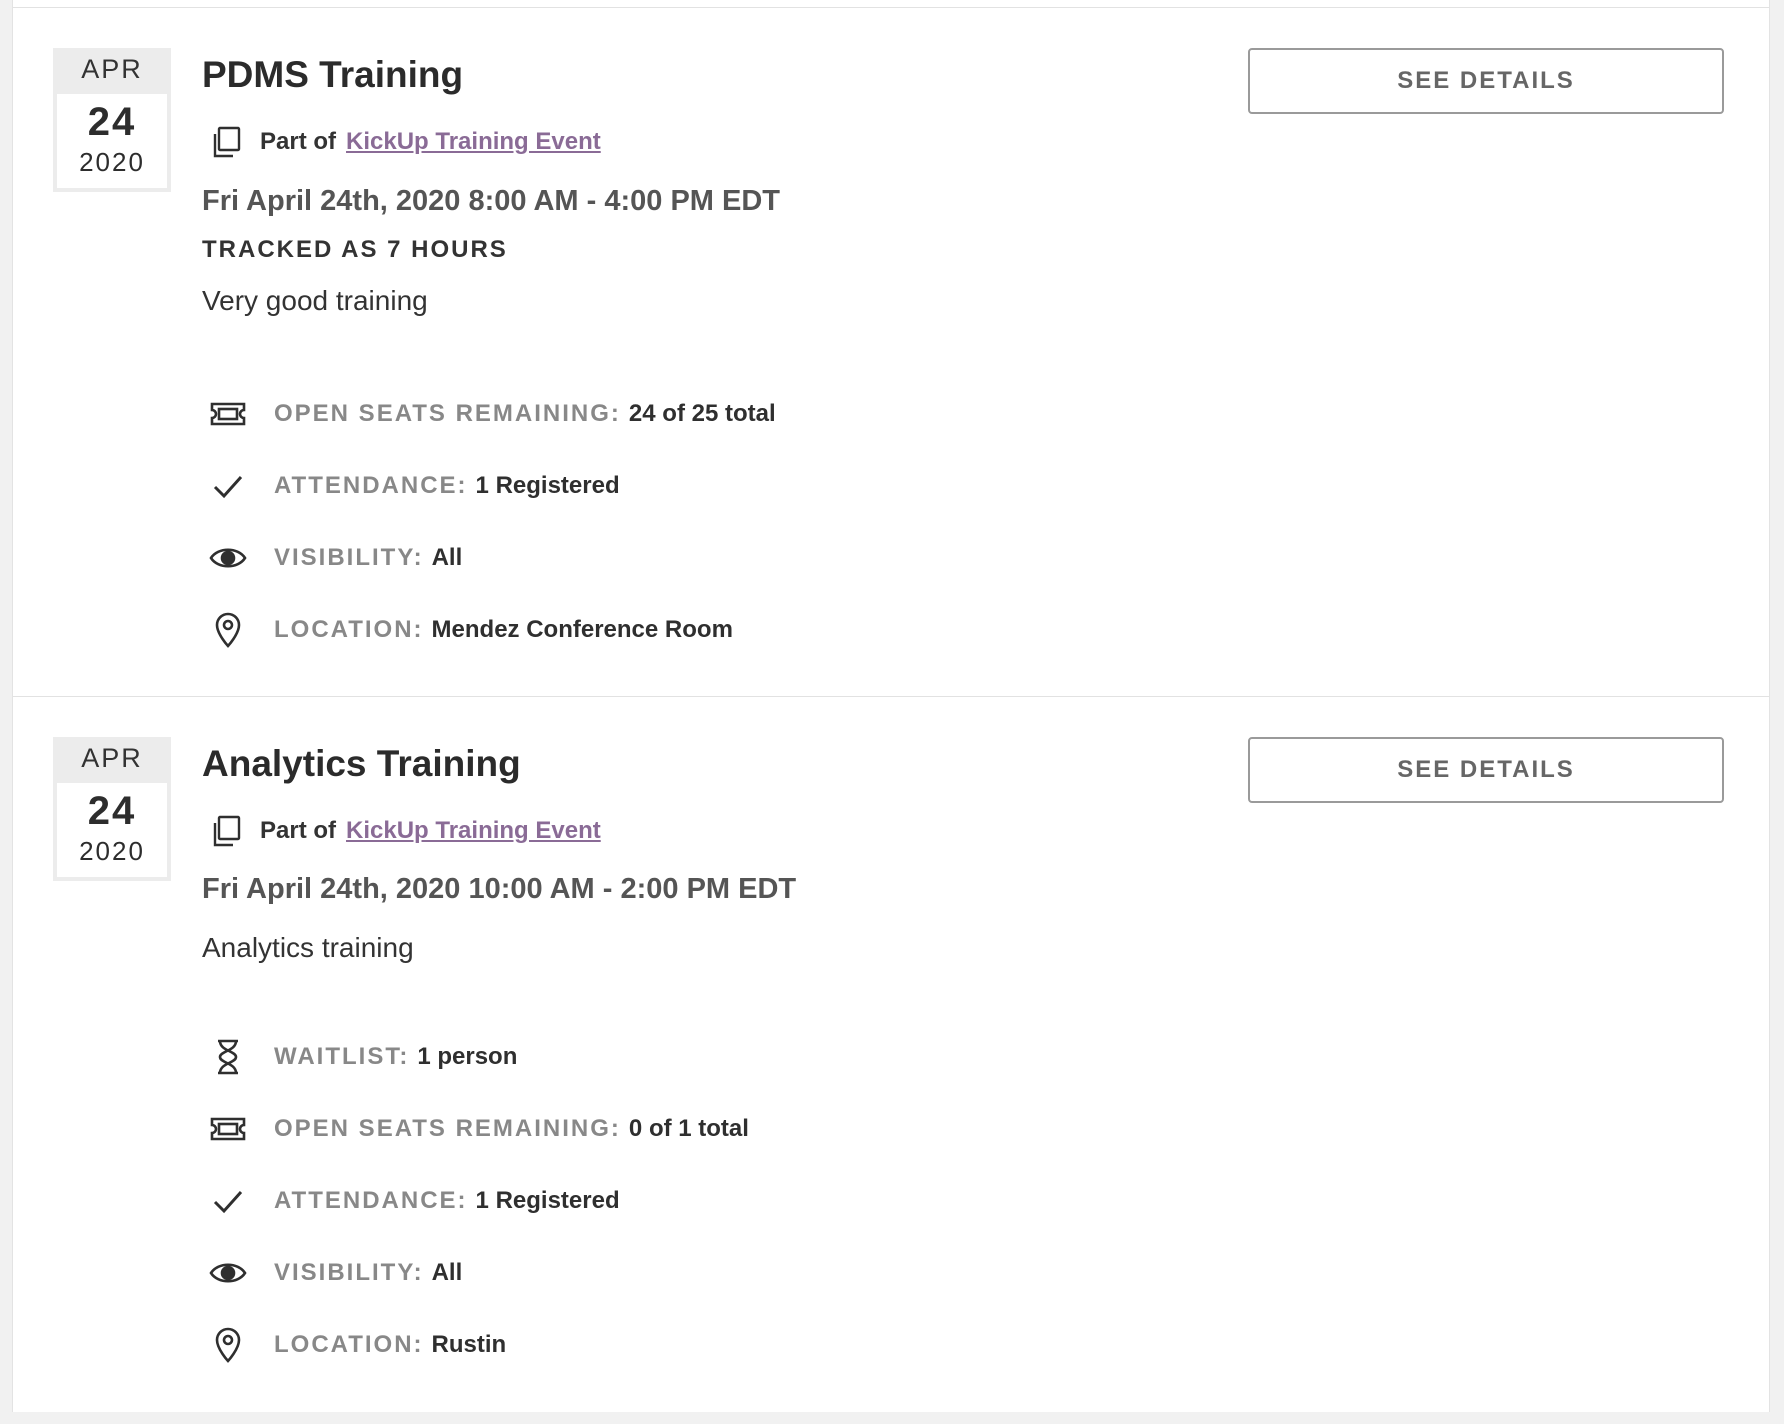 This screenshot has height=1424, width=1784. I want to click on event-title: Analytics Training, so click(361, 763).